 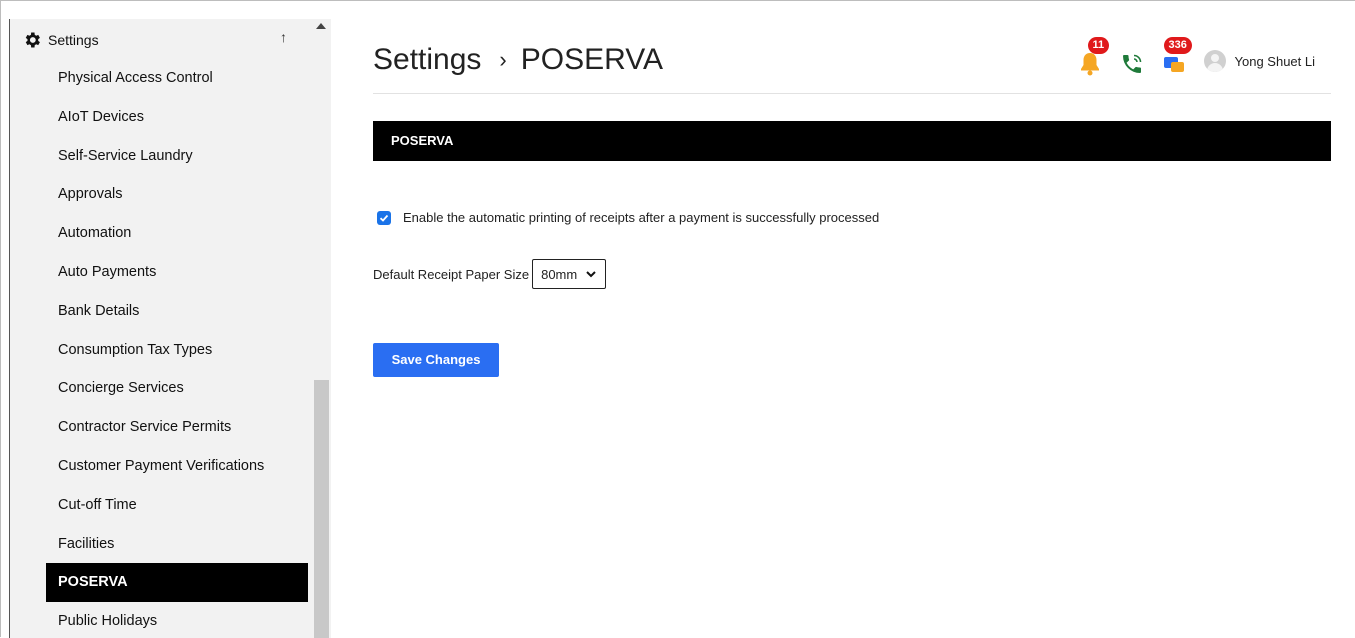 I want to click on phone-button, so click(x=1134, y=61).